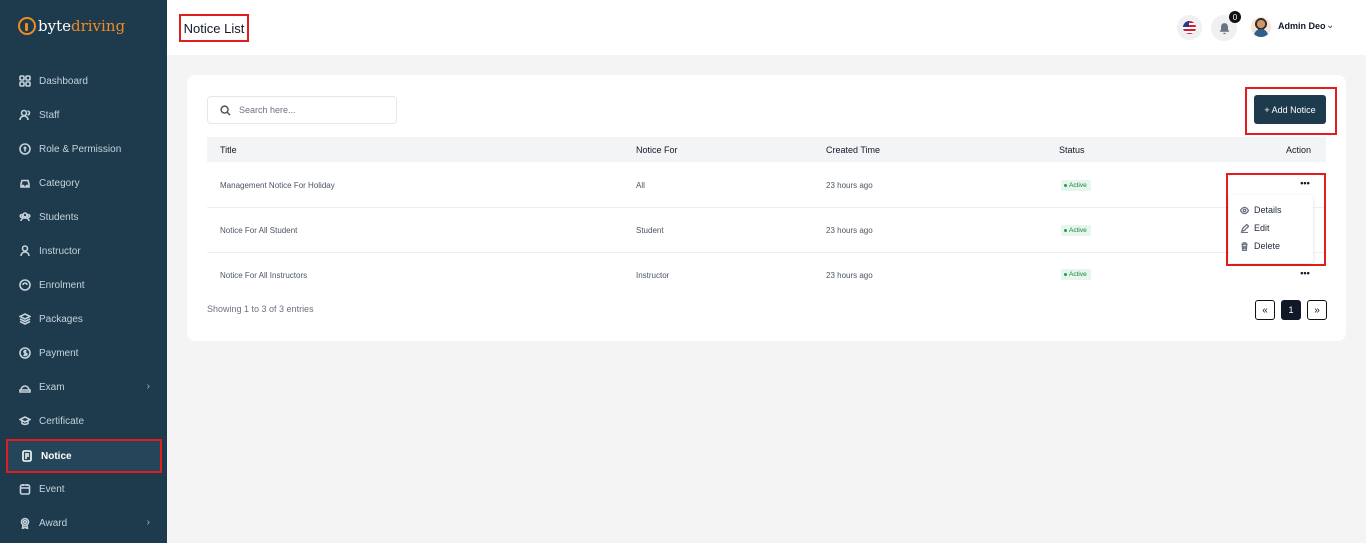  What do you see at coordinates (53, 523) in the screenshot?
I see `sidebar-item-label: Award` at bounding box center [53, 523].